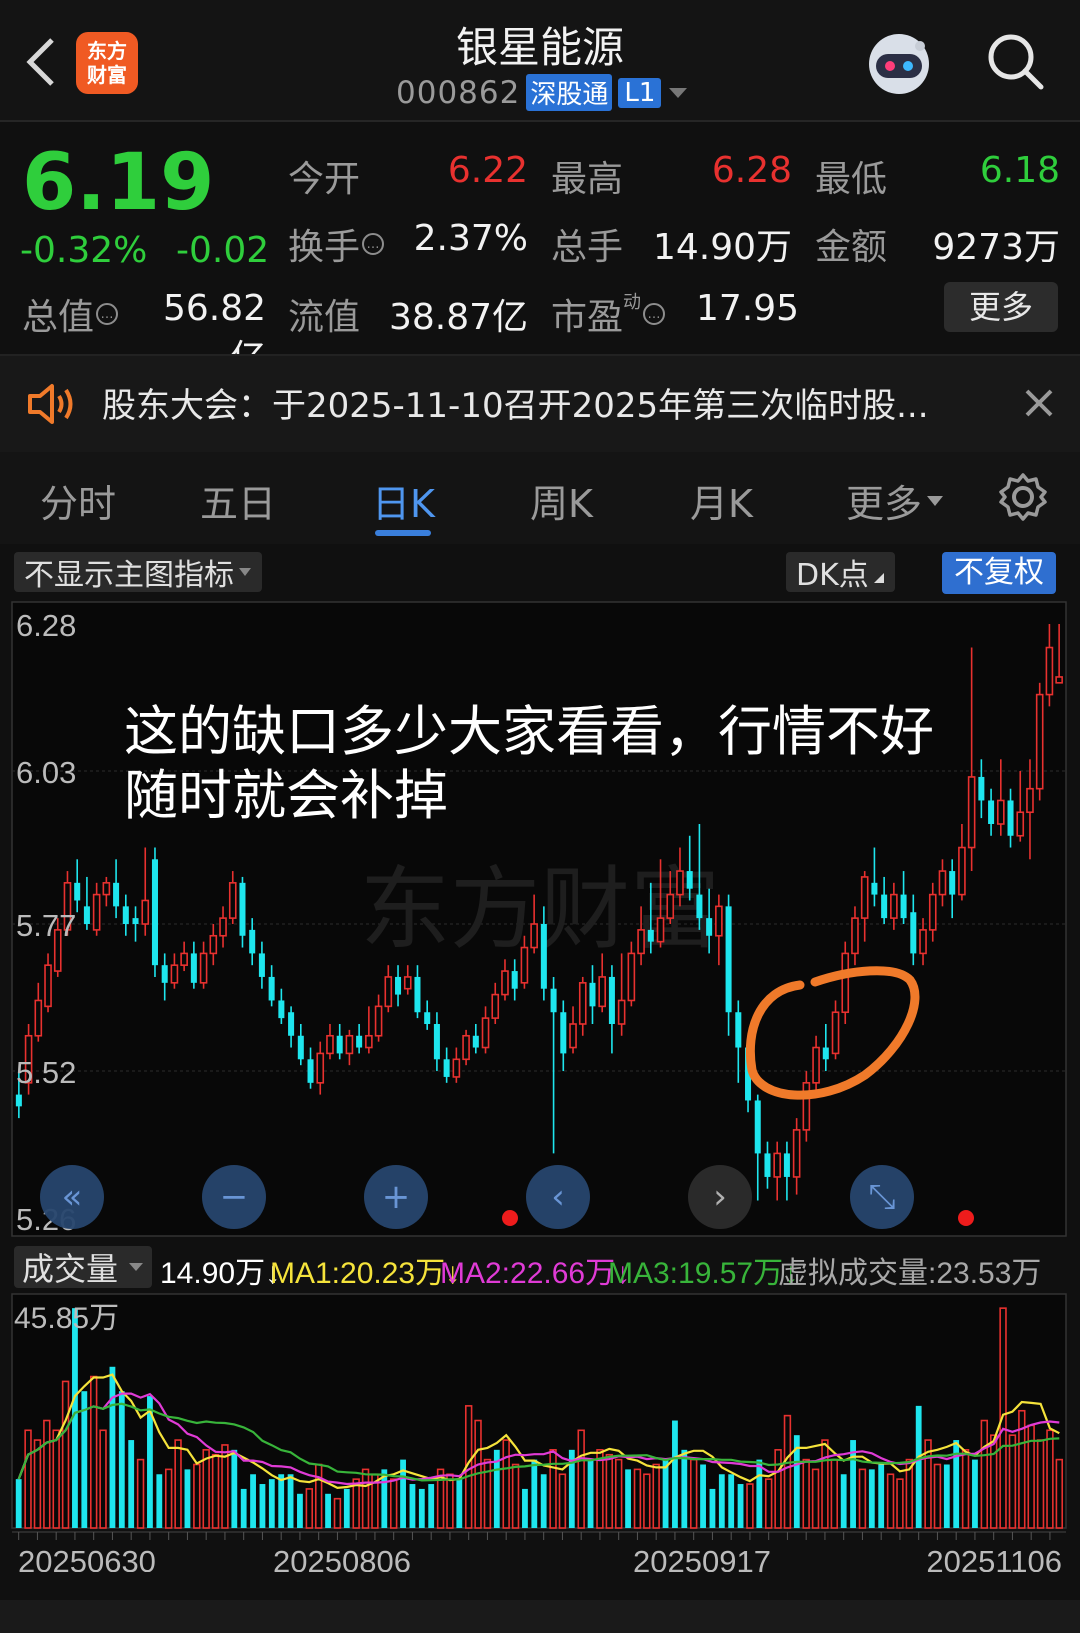 This screenshot has width=1080, height=1633. Describe the element at coordinates (46, 925) in the screenshot. I see `y-tick-label: 5.77` at that location.